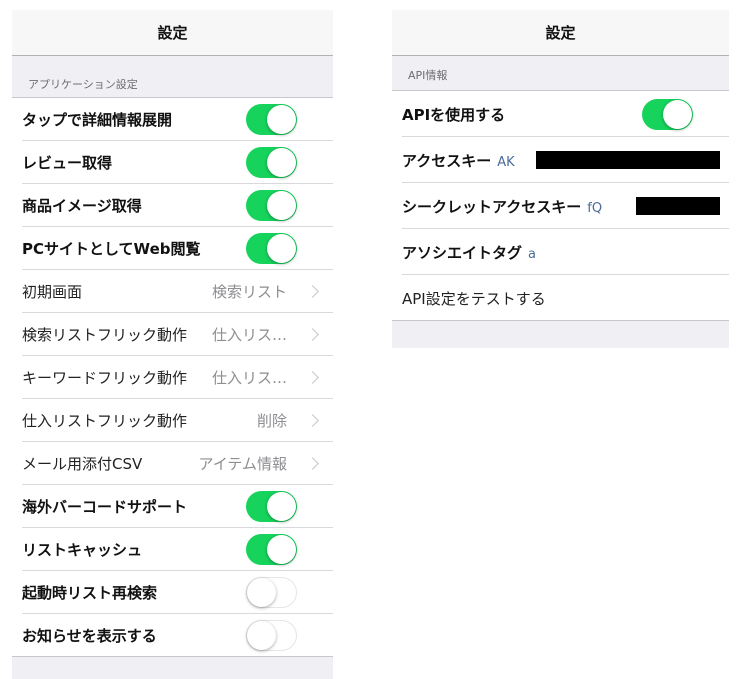  Describe the element at coordinates (97, 120) in the screenshot. I see `setting-label: タップで詳細情報展開` at that location.